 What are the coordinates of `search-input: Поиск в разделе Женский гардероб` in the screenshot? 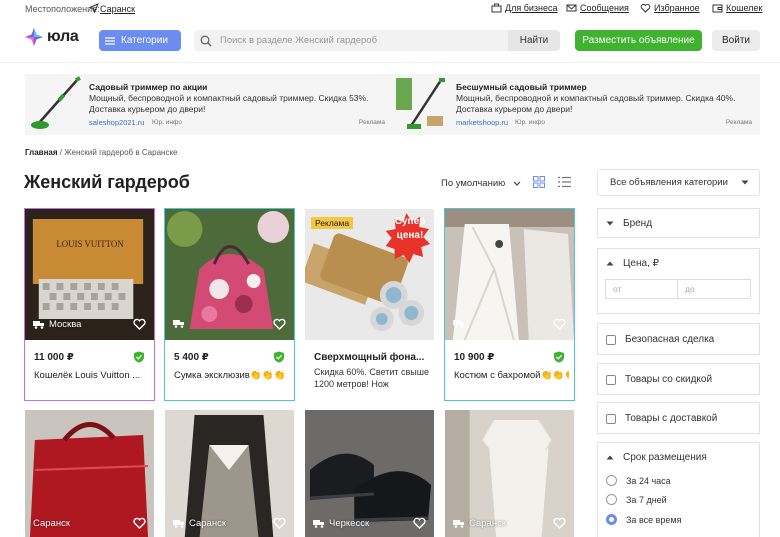 It's located at (351, 40).